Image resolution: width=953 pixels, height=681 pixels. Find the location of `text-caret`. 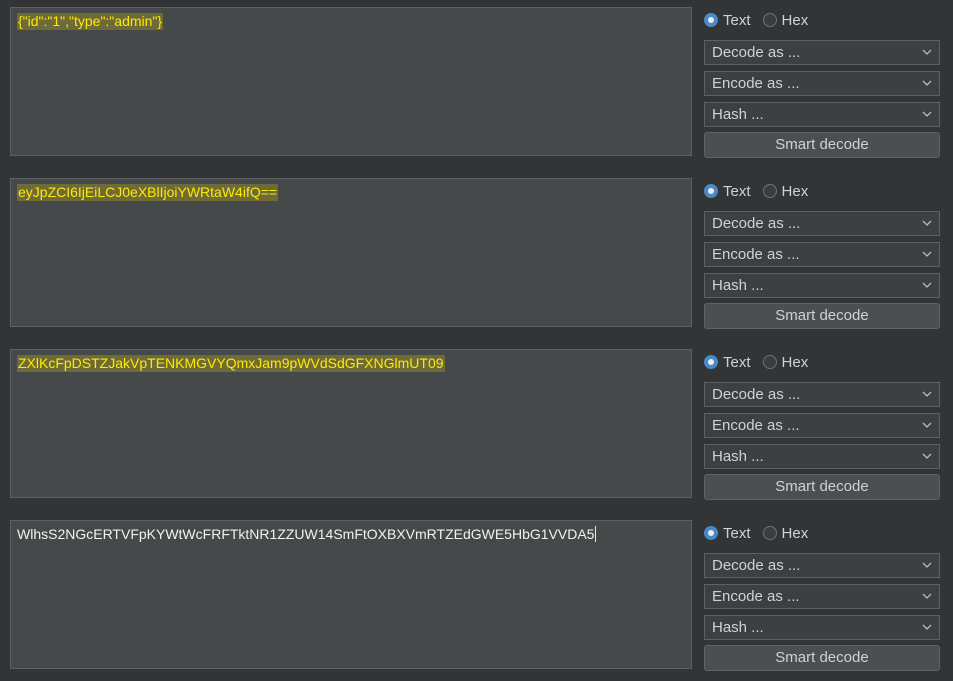

text-caret is located at coordinates (596, 534).